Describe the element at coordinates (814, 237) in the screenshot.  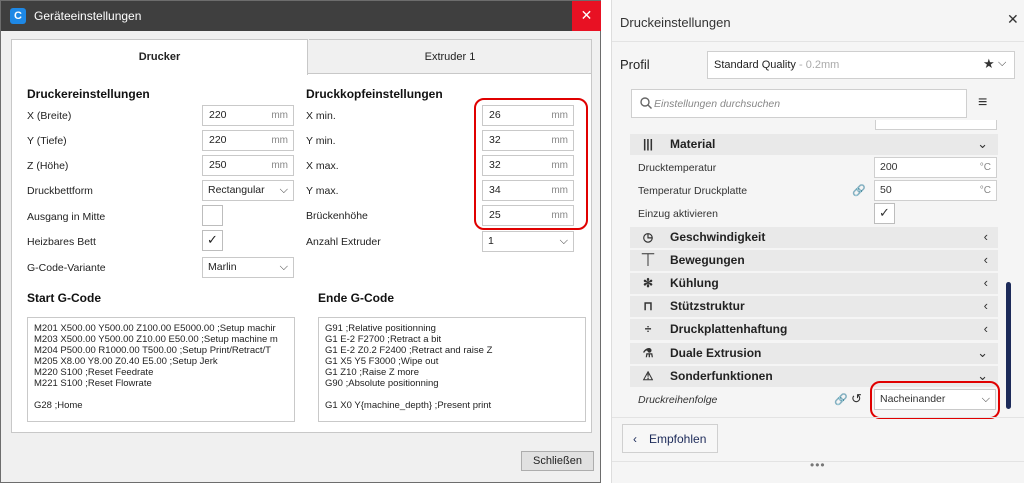
I see `category-speed: ◷ Geschwindigkeit ‹` at that location.